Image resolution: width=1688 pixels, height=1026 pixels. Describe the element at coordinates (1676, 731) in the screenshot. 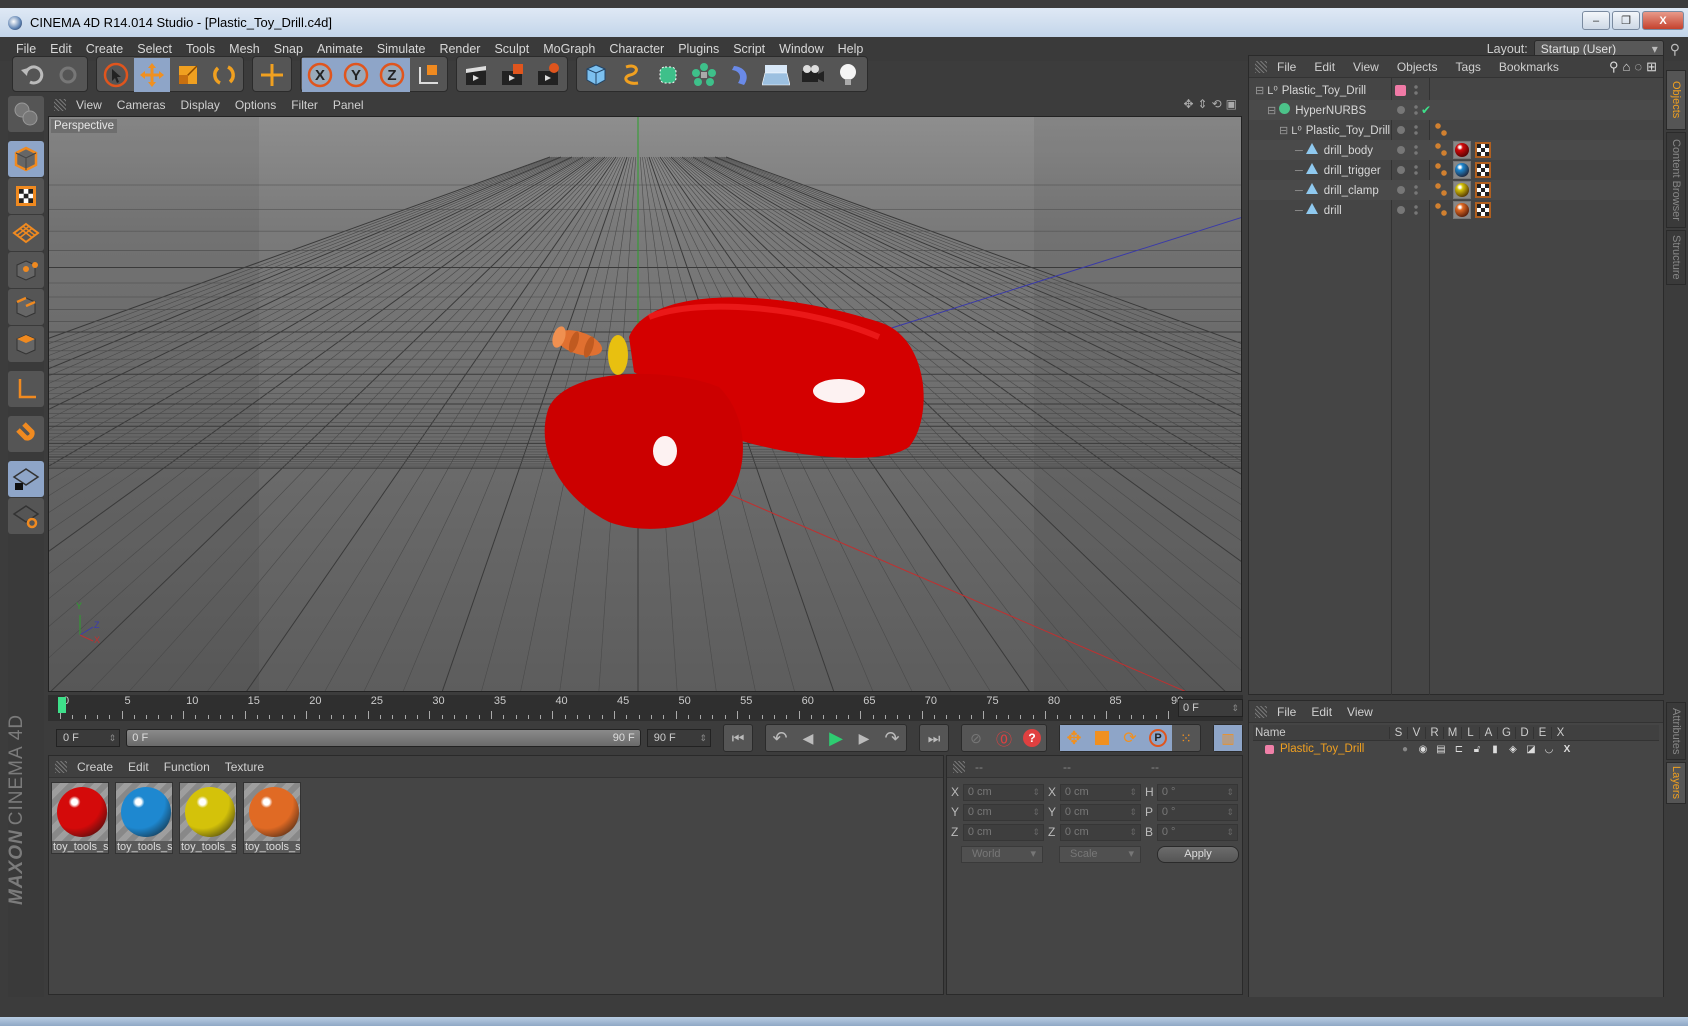

I see `tab-attributes: Attributes` at that location.